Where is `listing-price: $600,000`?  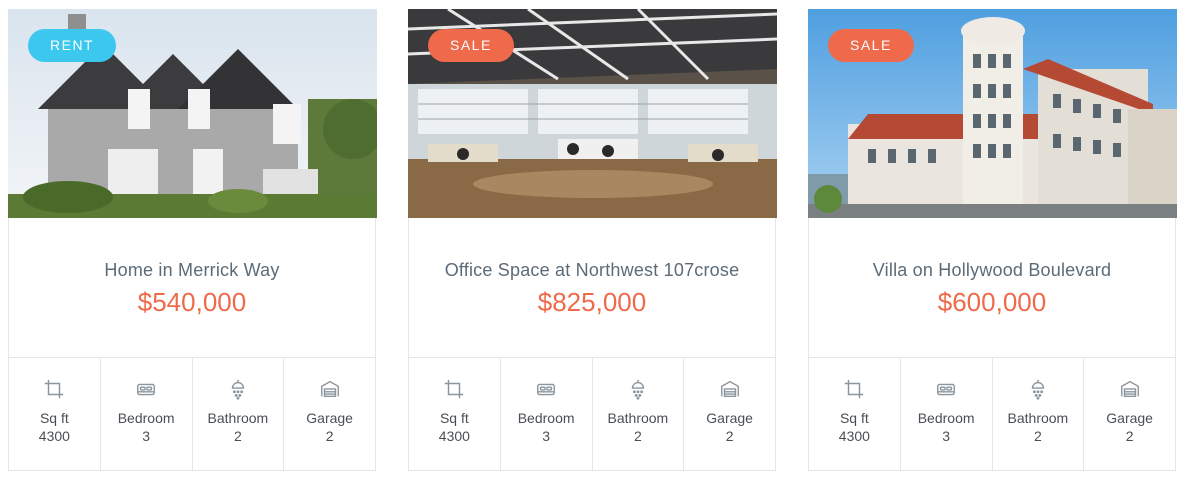 listing-price: $600,000 is located at coordinates (992, 302).